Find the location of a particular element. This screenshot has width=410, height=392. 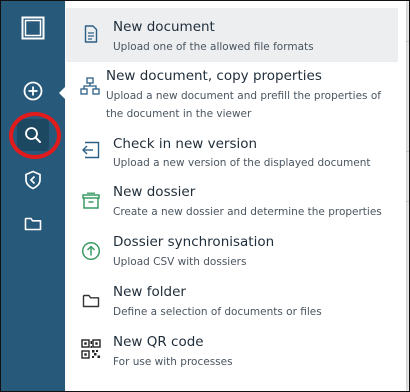

menu-item-description: Upload one of the allowed file formats is located at coordinates (213, 47).